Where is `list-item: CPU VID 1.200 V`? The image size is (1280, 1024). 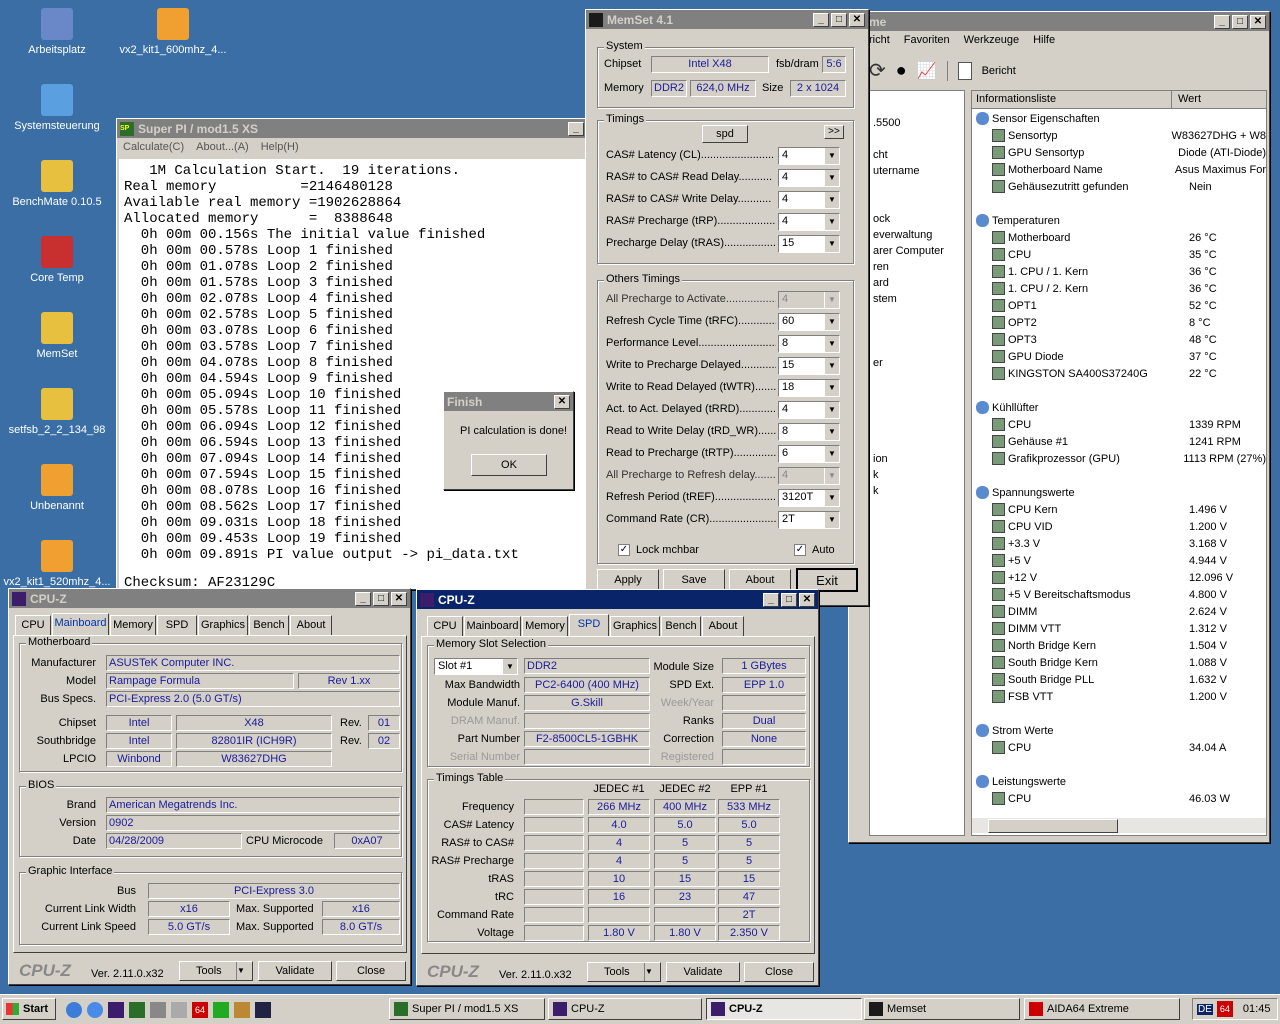 list-item: CPU VID 1.200 V is located at coordinates (1121, 526).